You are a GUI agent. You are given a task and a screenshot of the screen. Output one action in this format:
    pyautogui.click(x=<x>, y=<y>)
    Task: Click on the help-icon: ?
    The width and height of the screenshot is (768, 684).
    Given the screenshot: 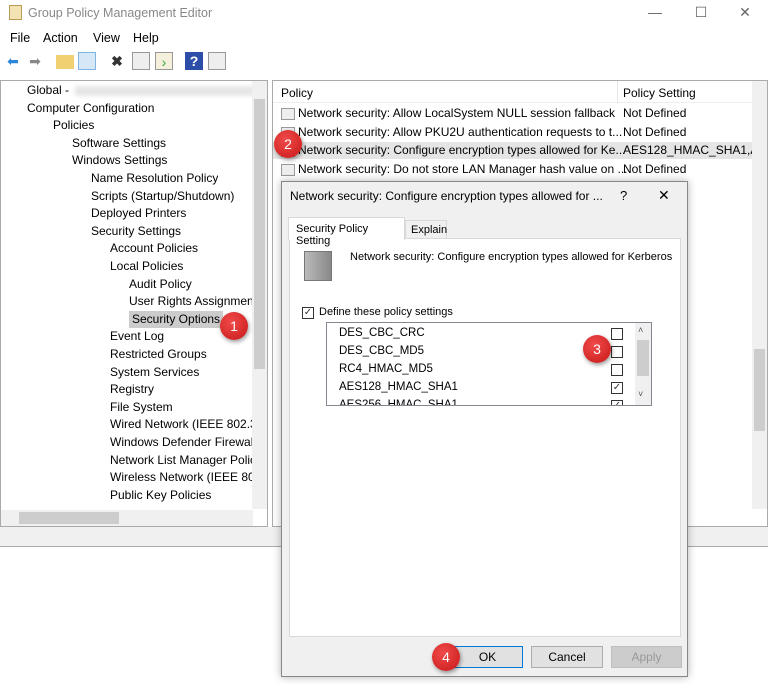 What is the action you would take?
    pyautogui.click(x=194, y=61)
    